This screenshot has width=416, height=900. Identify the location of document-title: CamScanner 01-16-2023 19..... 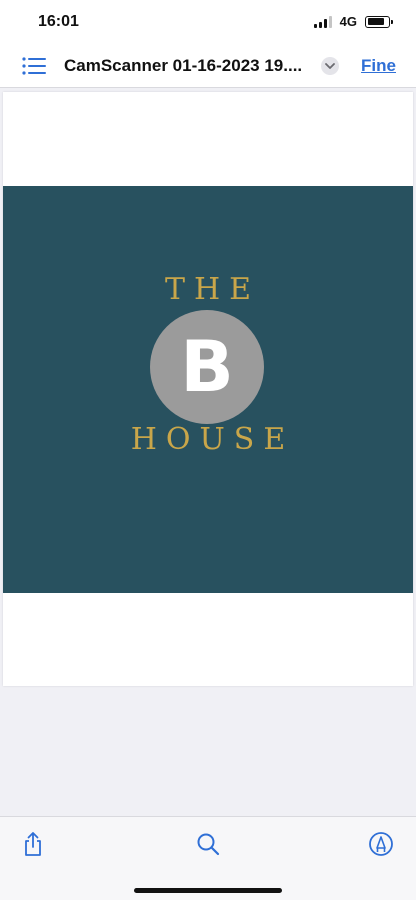
(189, 66).